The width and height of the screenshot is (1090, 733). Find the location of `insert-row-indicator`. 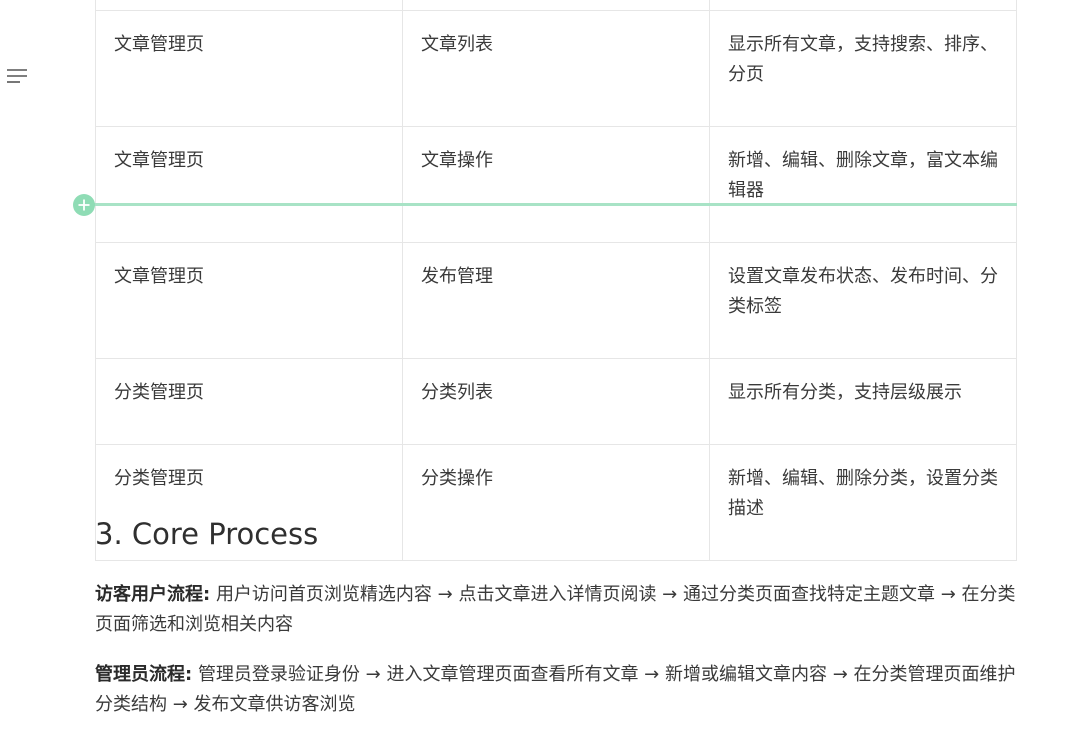

insert-row-indicator is located at coordinates (550, 204).